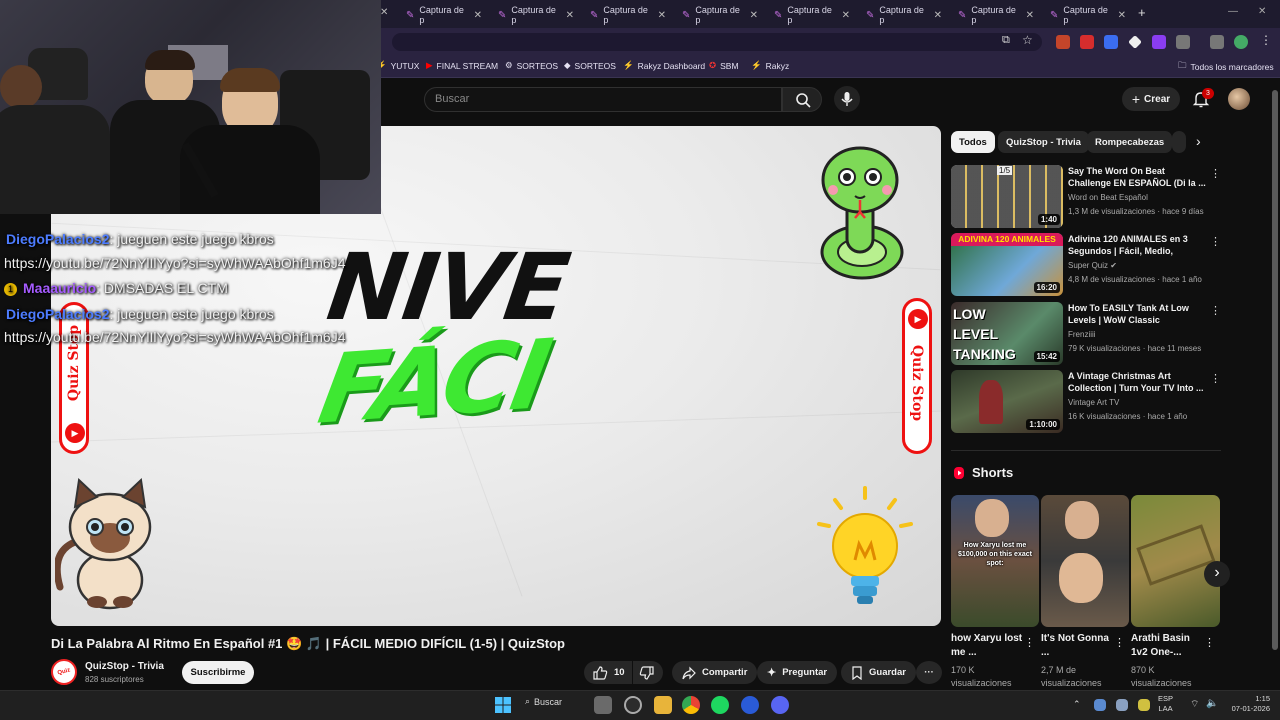  Describe the element at coordinates (397, 65) in the screenshot. I see `bookmark-item: ⚡ YUTUX` at that location.